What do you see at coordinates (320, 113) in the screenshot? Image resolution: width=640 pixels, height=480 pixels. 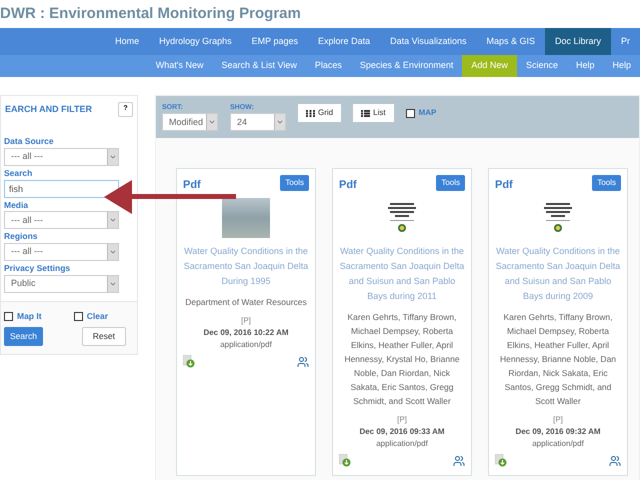 I see `grid-button: Grid` at bounding box center [320, 113].